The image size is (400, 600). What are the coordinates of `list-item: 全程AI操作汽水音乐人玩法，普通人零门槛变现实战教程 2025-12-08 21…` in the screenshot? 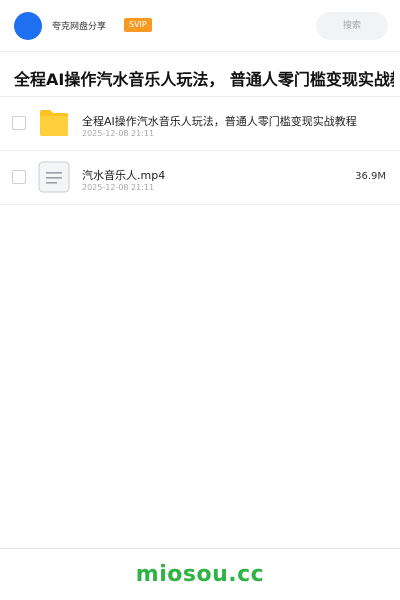 It's located at (200, 124).